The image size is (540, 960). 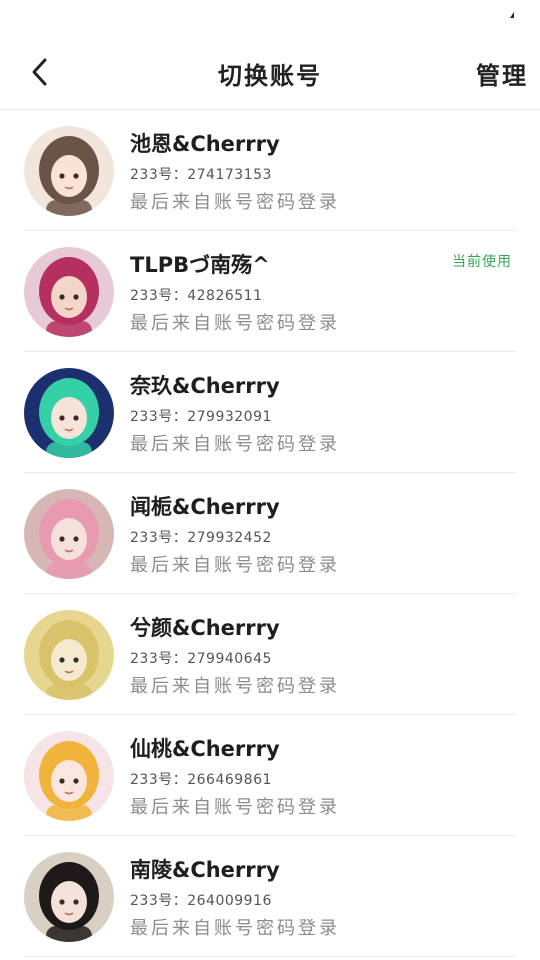 What do you see at coordinates (201, 780) in the screenshot?
I see `account-id: 233号：266469861` at bounding box center [201, 780].